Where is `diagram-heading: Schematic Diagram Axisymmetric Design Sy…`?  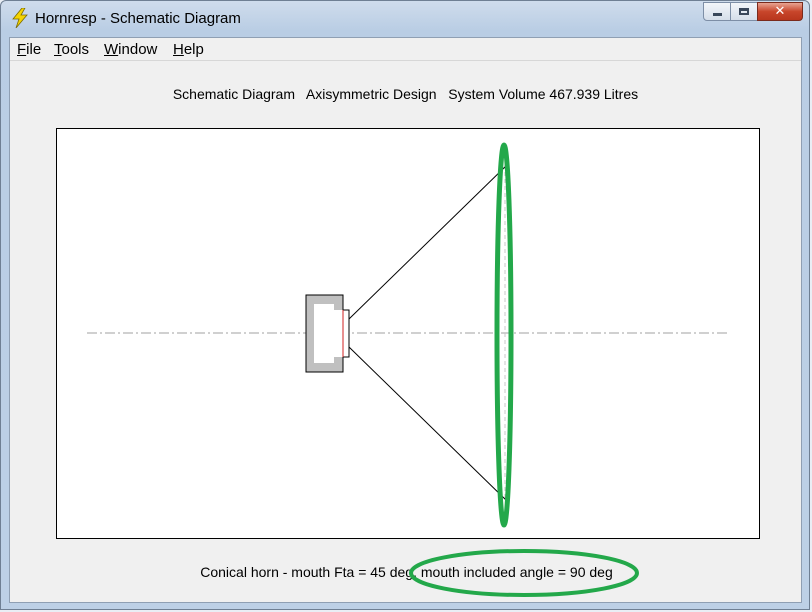 diagram-heading: Schematic Diagram Axisymmetric Design Sy… is located at coordinates (405, 94).